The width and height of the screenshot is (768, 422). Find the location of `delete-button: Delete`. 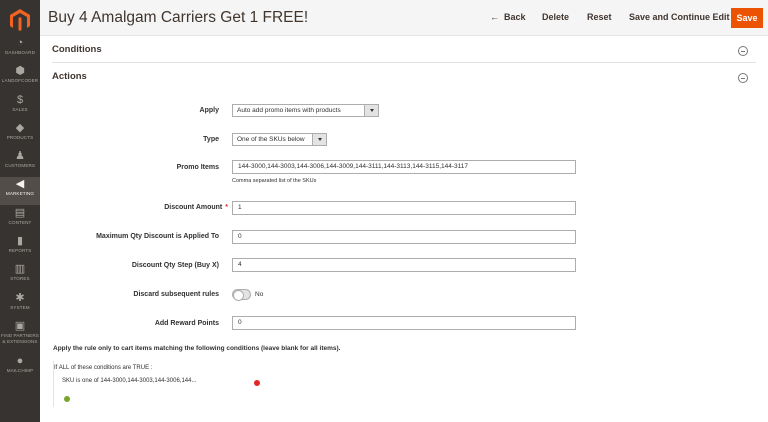

delete-button: Delete is located at coordinates (555, 17).